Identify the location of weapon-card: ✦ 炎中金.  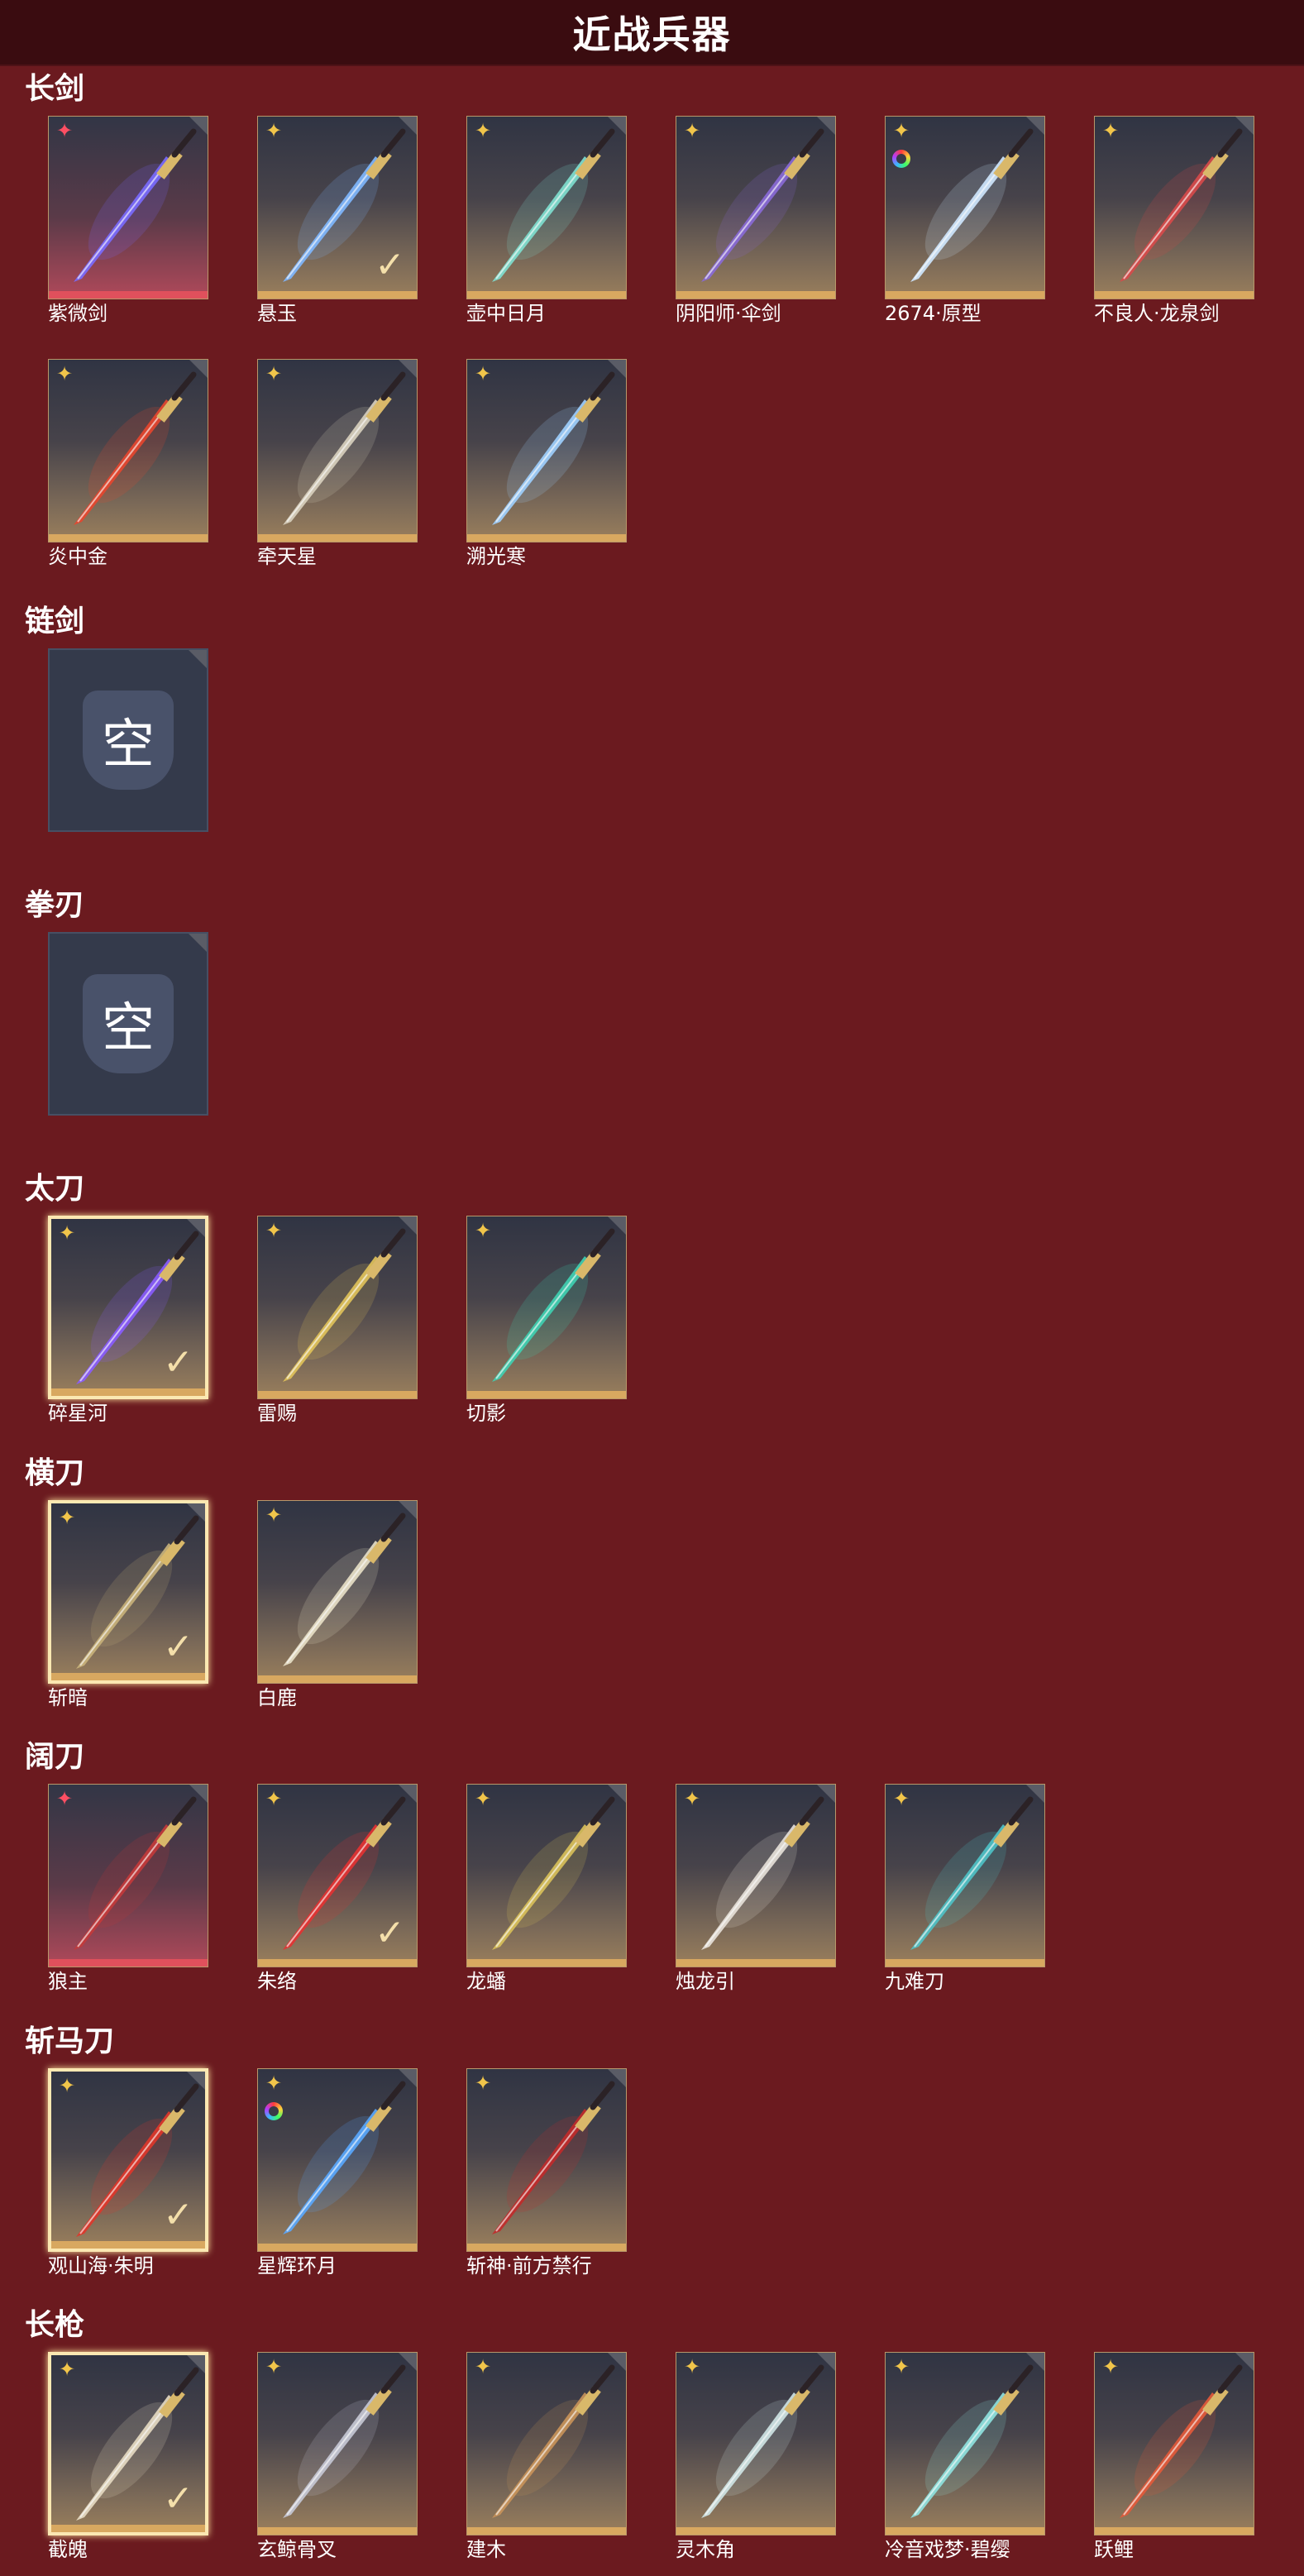
(128, 463).